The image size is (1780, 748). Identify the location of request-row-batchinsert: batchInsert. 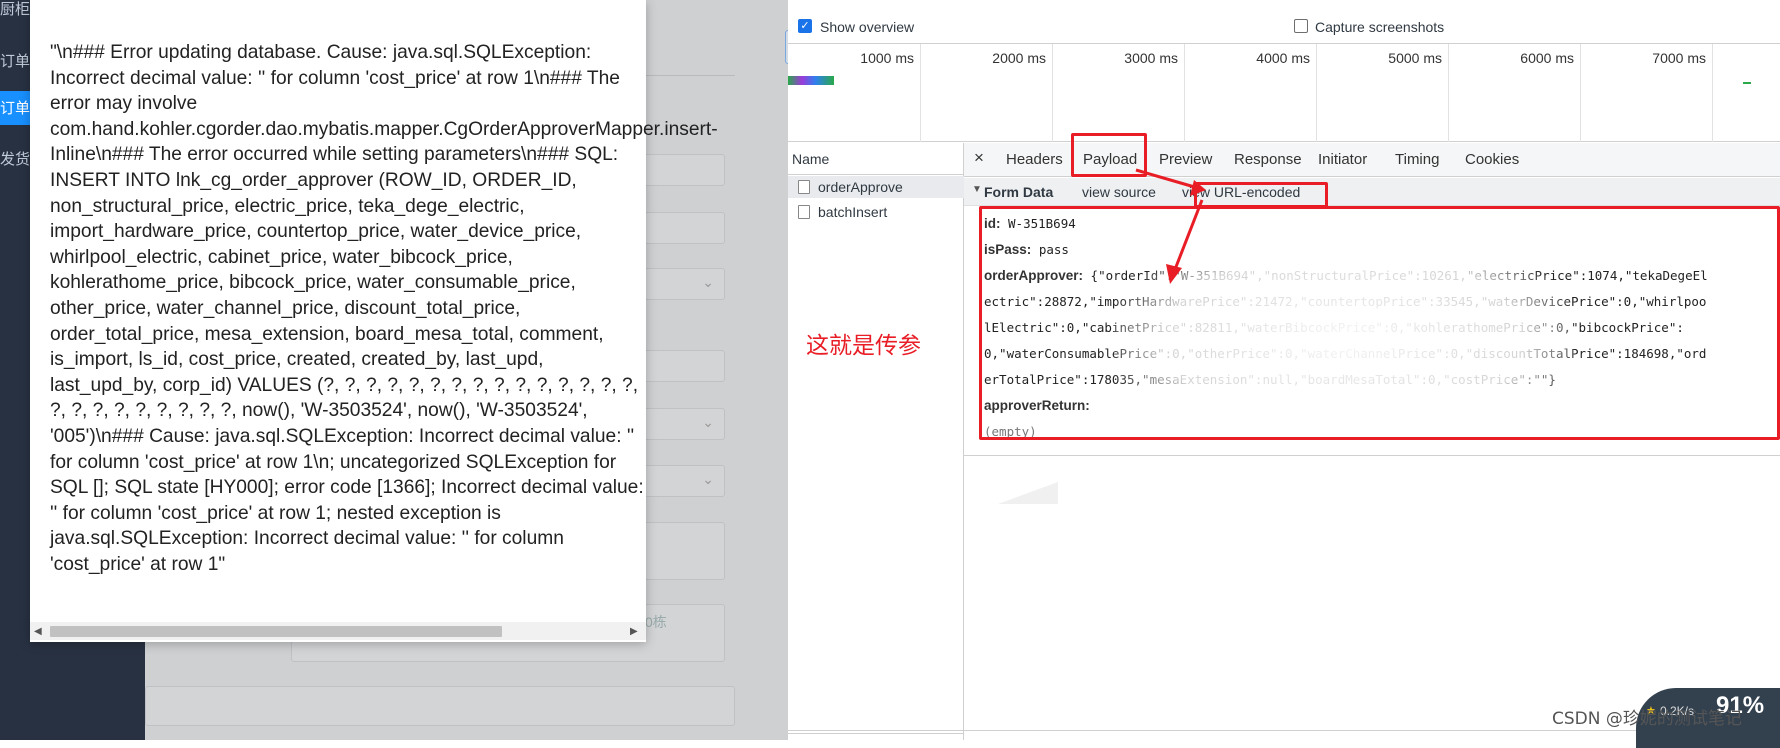
(876, 212).